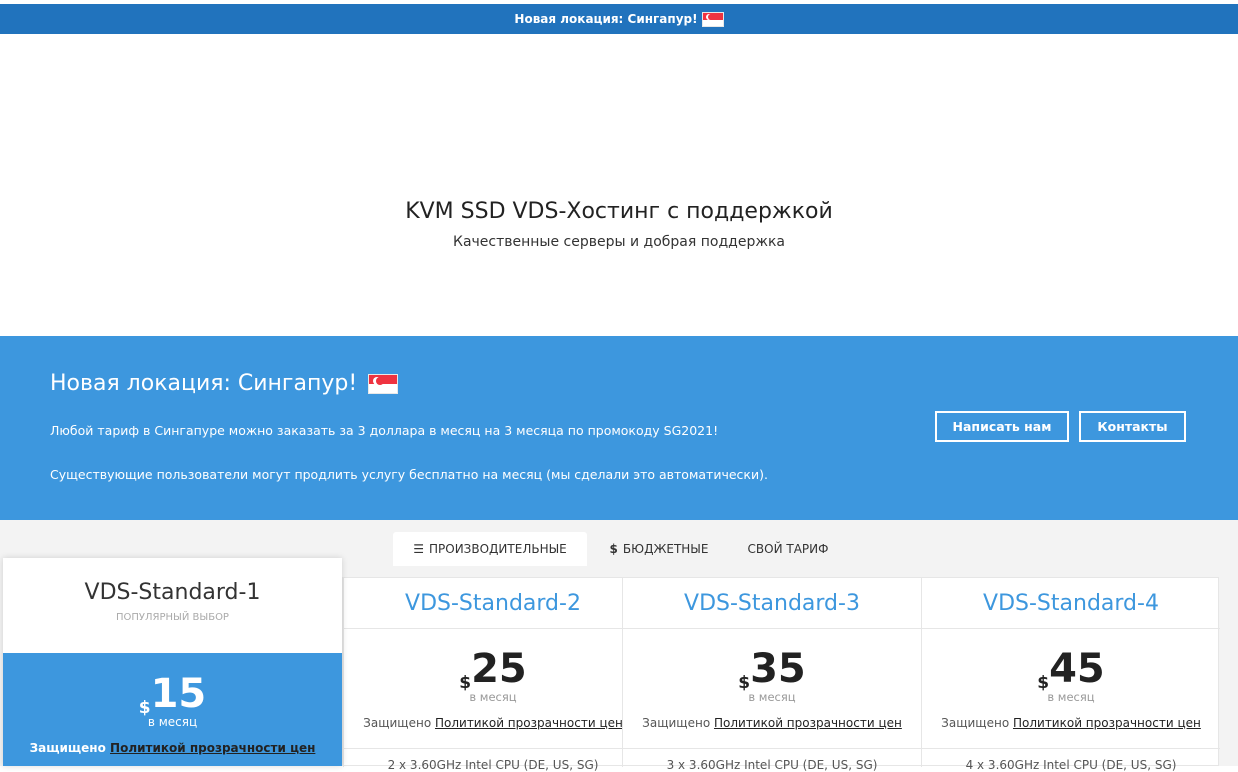 This screenshot has width=1238, height=772. Describe the element at coordinates (1071, 603) in the screenshot. I see `plan-name: VDS-Standard-4` at that location.